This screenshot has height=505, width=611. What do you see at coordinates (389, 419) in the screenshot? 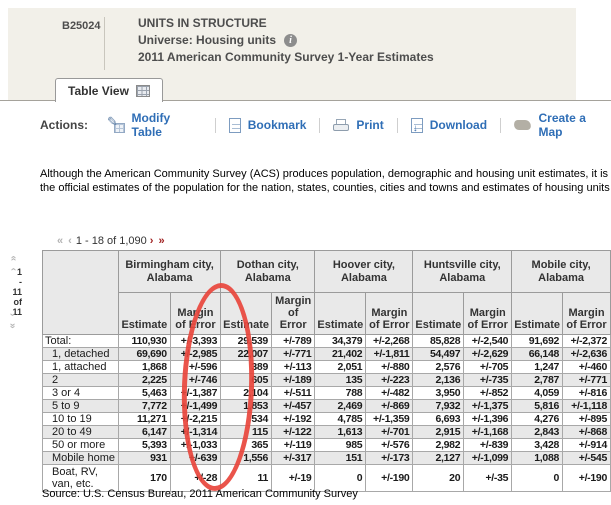
I see `cell: +/-1,359` at bounding box center [389, 419].